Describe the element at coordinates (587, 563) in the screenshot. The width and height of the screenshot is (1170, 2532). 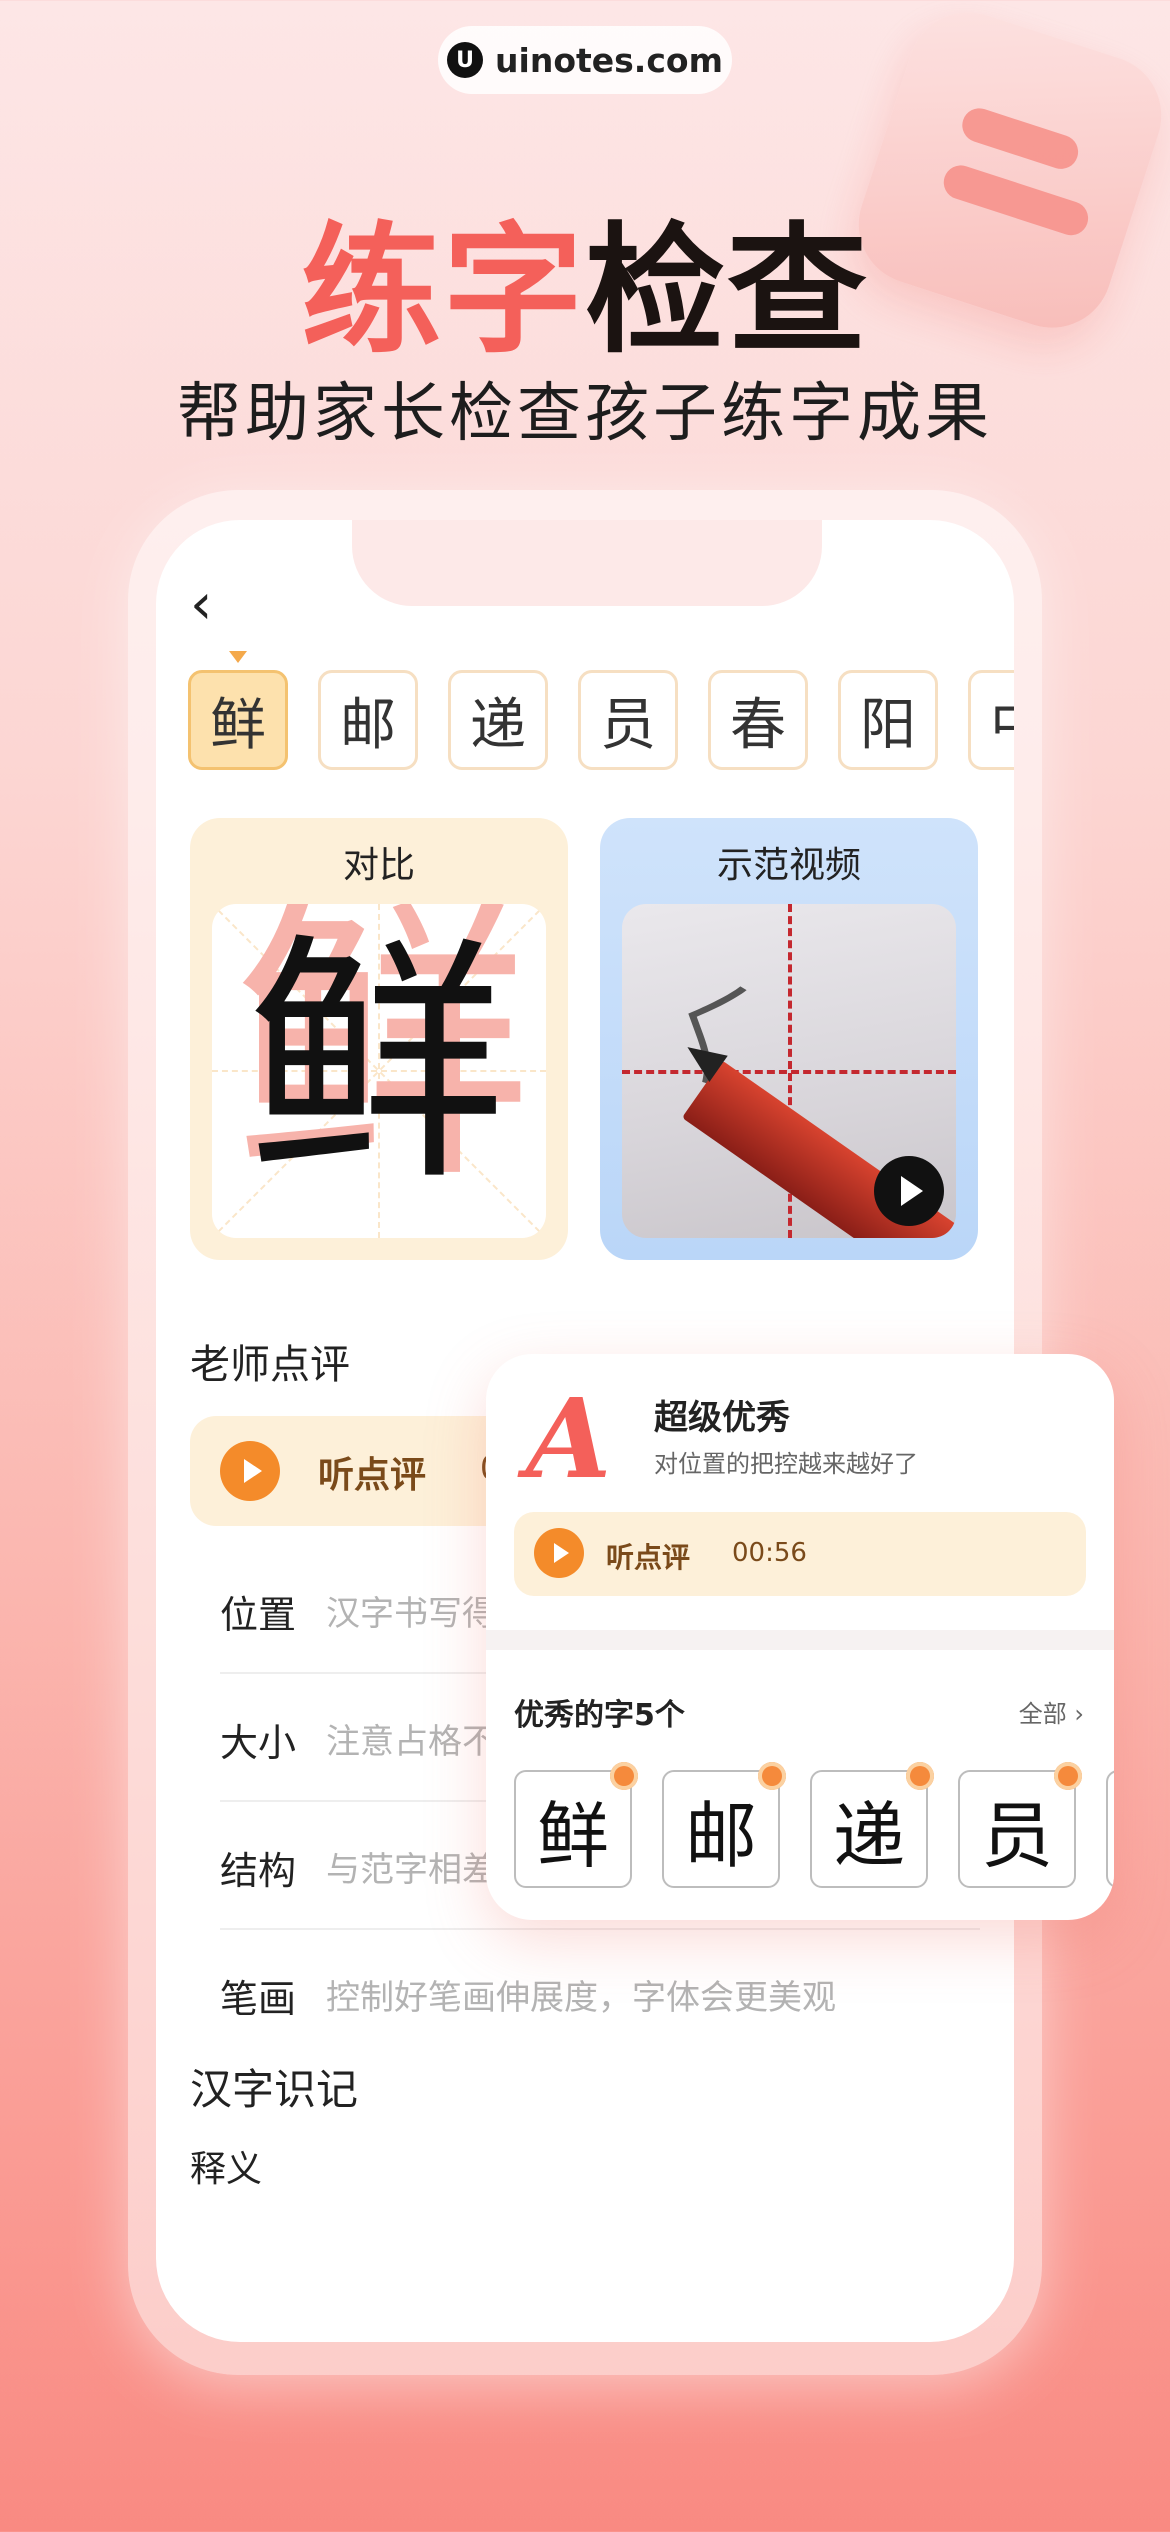
I see `phone-notch` at that location.